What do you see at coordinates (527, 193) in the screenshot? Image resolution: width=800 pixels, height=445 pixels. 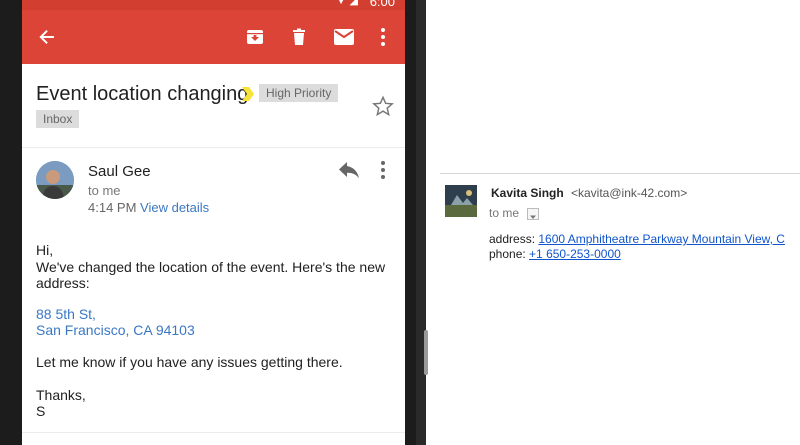 I see `desktop-sender-name: Kavita Singh` at bounding box center [527, 193].